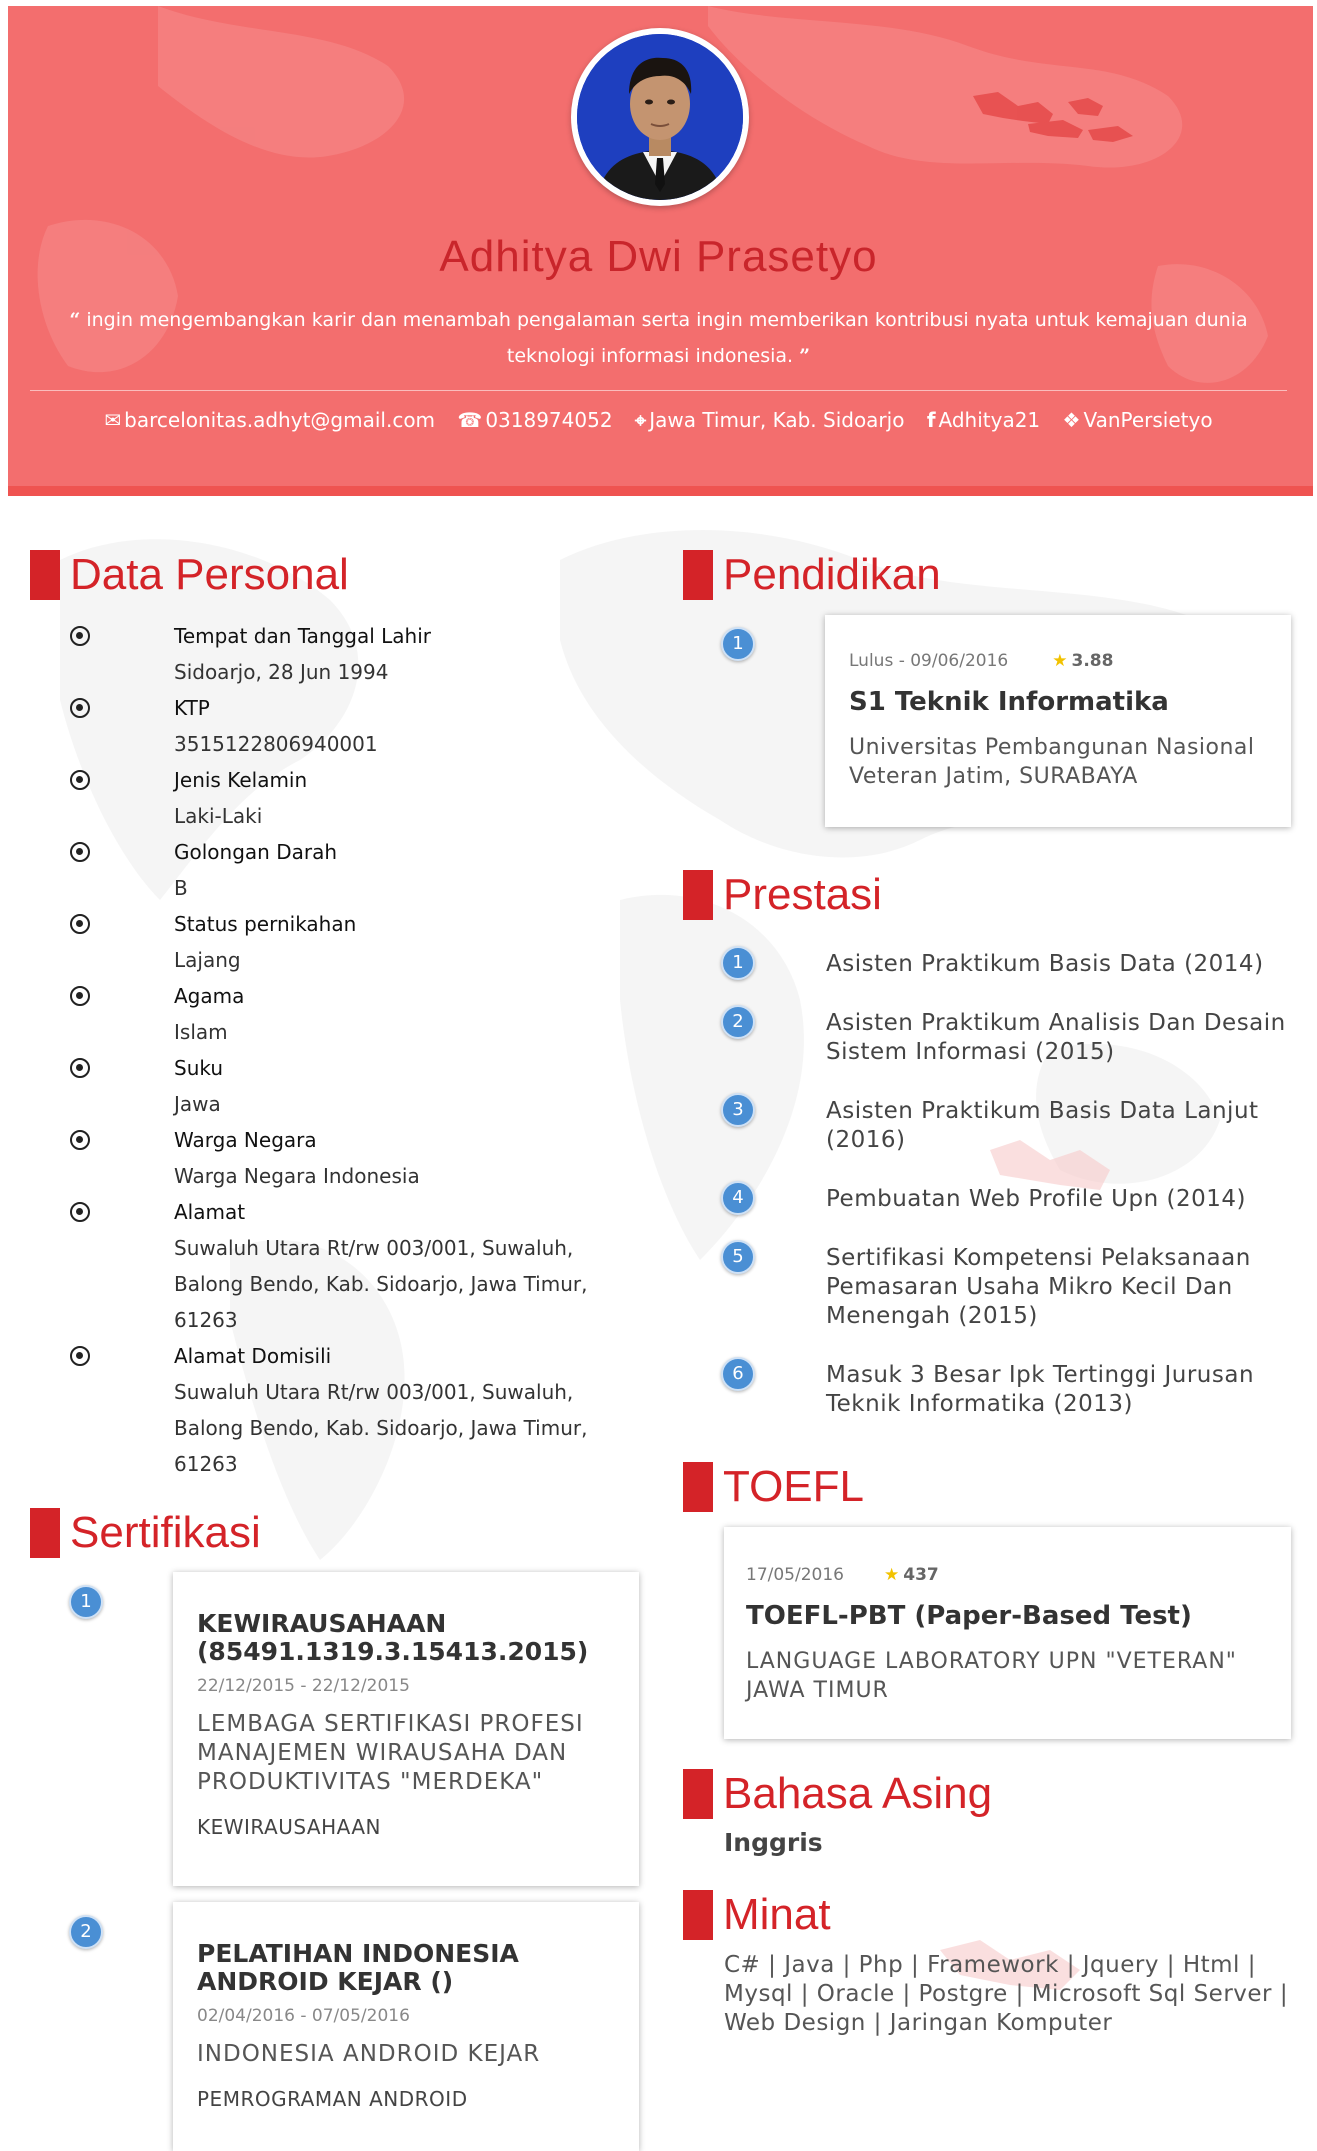 The image size is (1317, 2151). What do you see at coordinates (86, 1932) in the screenshot?
I see `cert-number-badge: 2` at bounding box center [86, 1932].